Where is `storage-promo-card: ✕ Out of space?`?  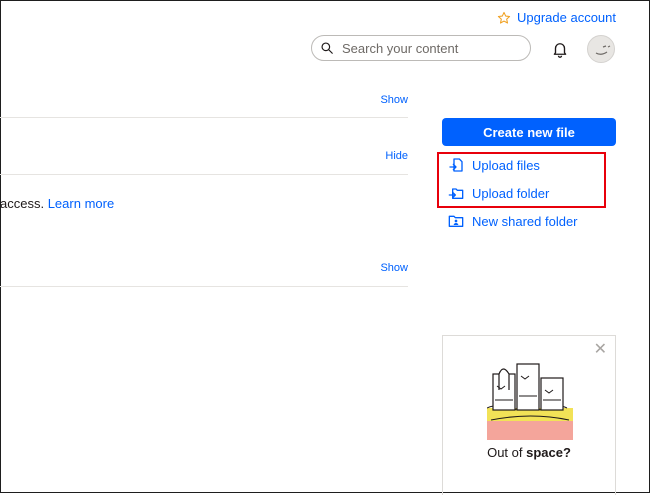 storage-promo-card: ✕ Out of space? is located at coordinates (529, 415).